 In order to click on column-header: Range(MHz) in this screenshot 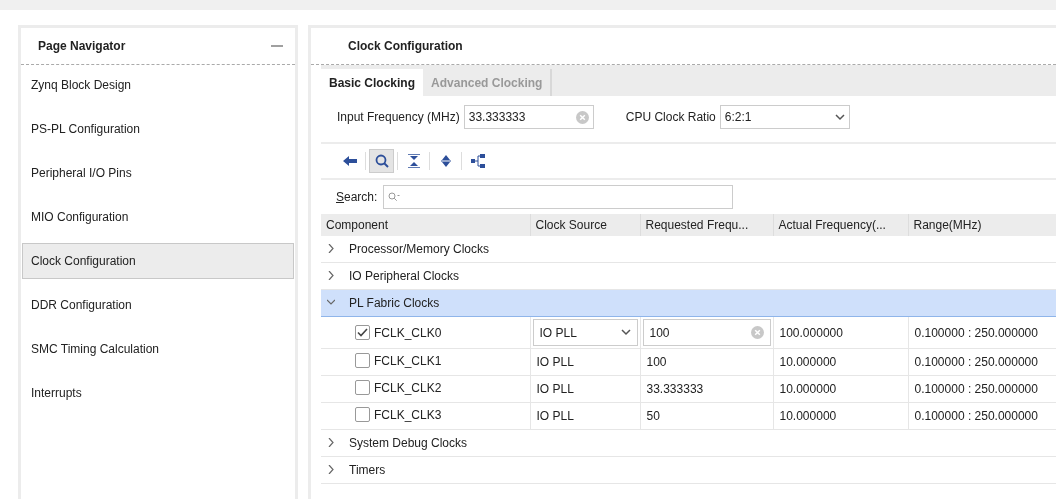, I will do `click(982, 225)`.